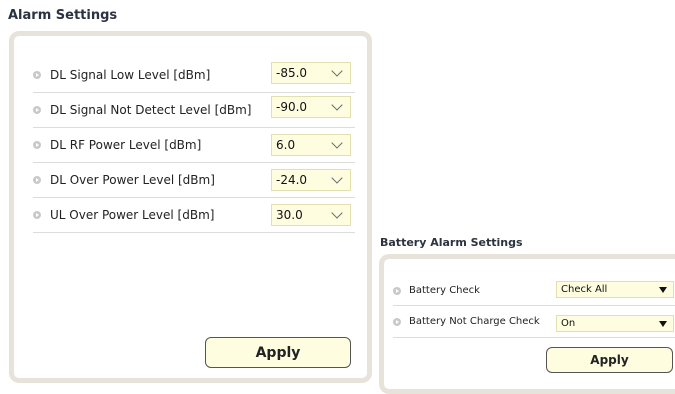 This screenshot has width=675, height=394. What do you see at coordinates (311, 215) in the screenshot?
I see `ul-over-power-select: 30.0` at bounding box center [311, 215].